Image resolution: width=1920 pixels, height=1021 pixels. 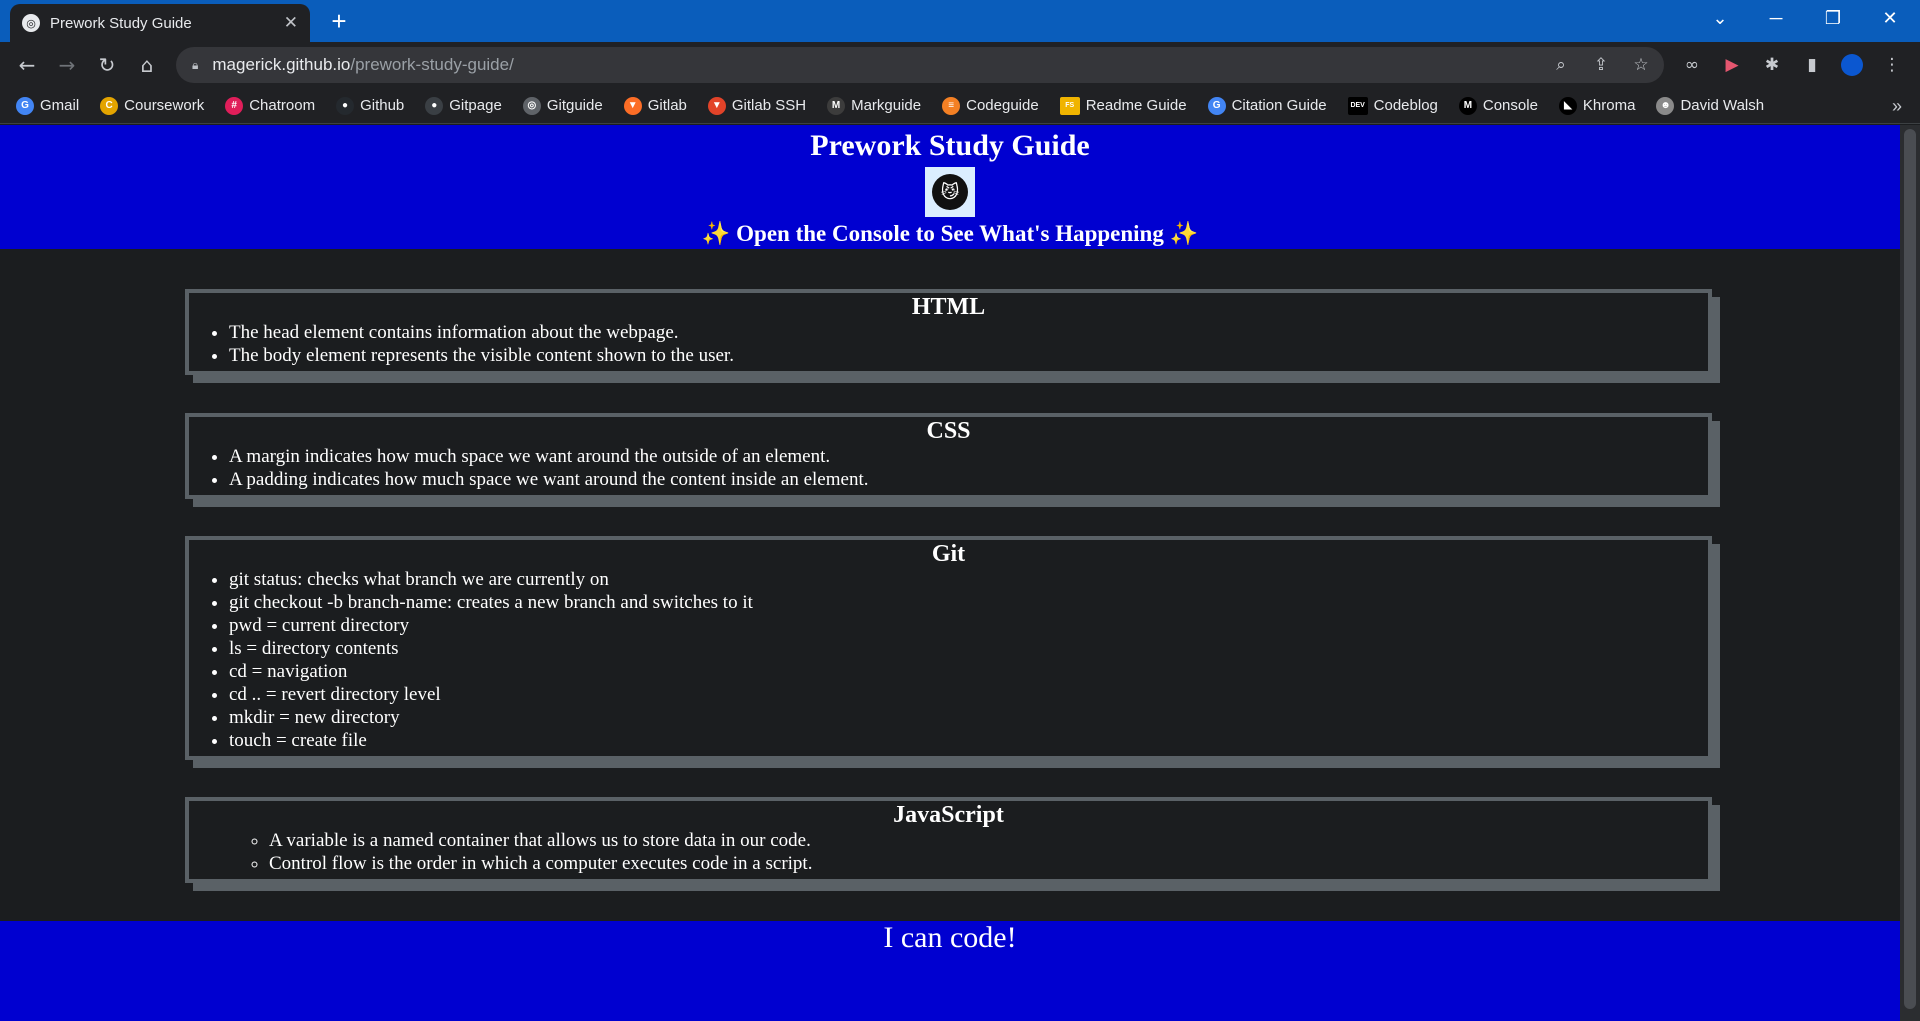 I want to click on fs-icon: FS, so click(x=1069, y=105).